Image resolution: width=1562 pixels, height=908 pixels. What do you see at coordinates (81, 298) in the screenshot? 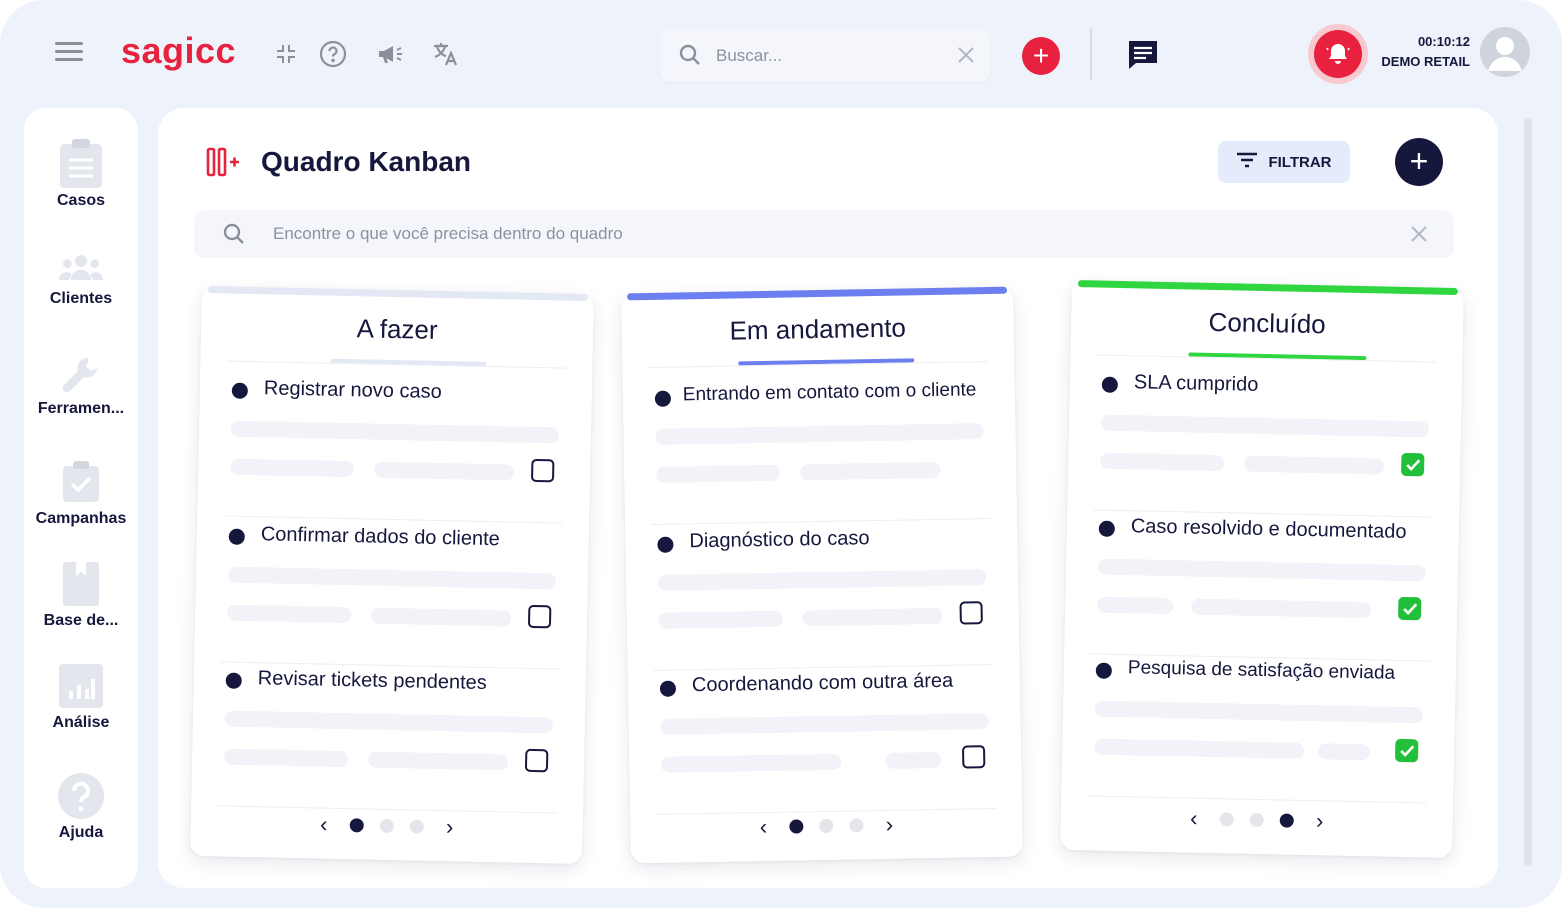
I see `sidebar-item-label: Clientes` at bounding box center [81, 298].